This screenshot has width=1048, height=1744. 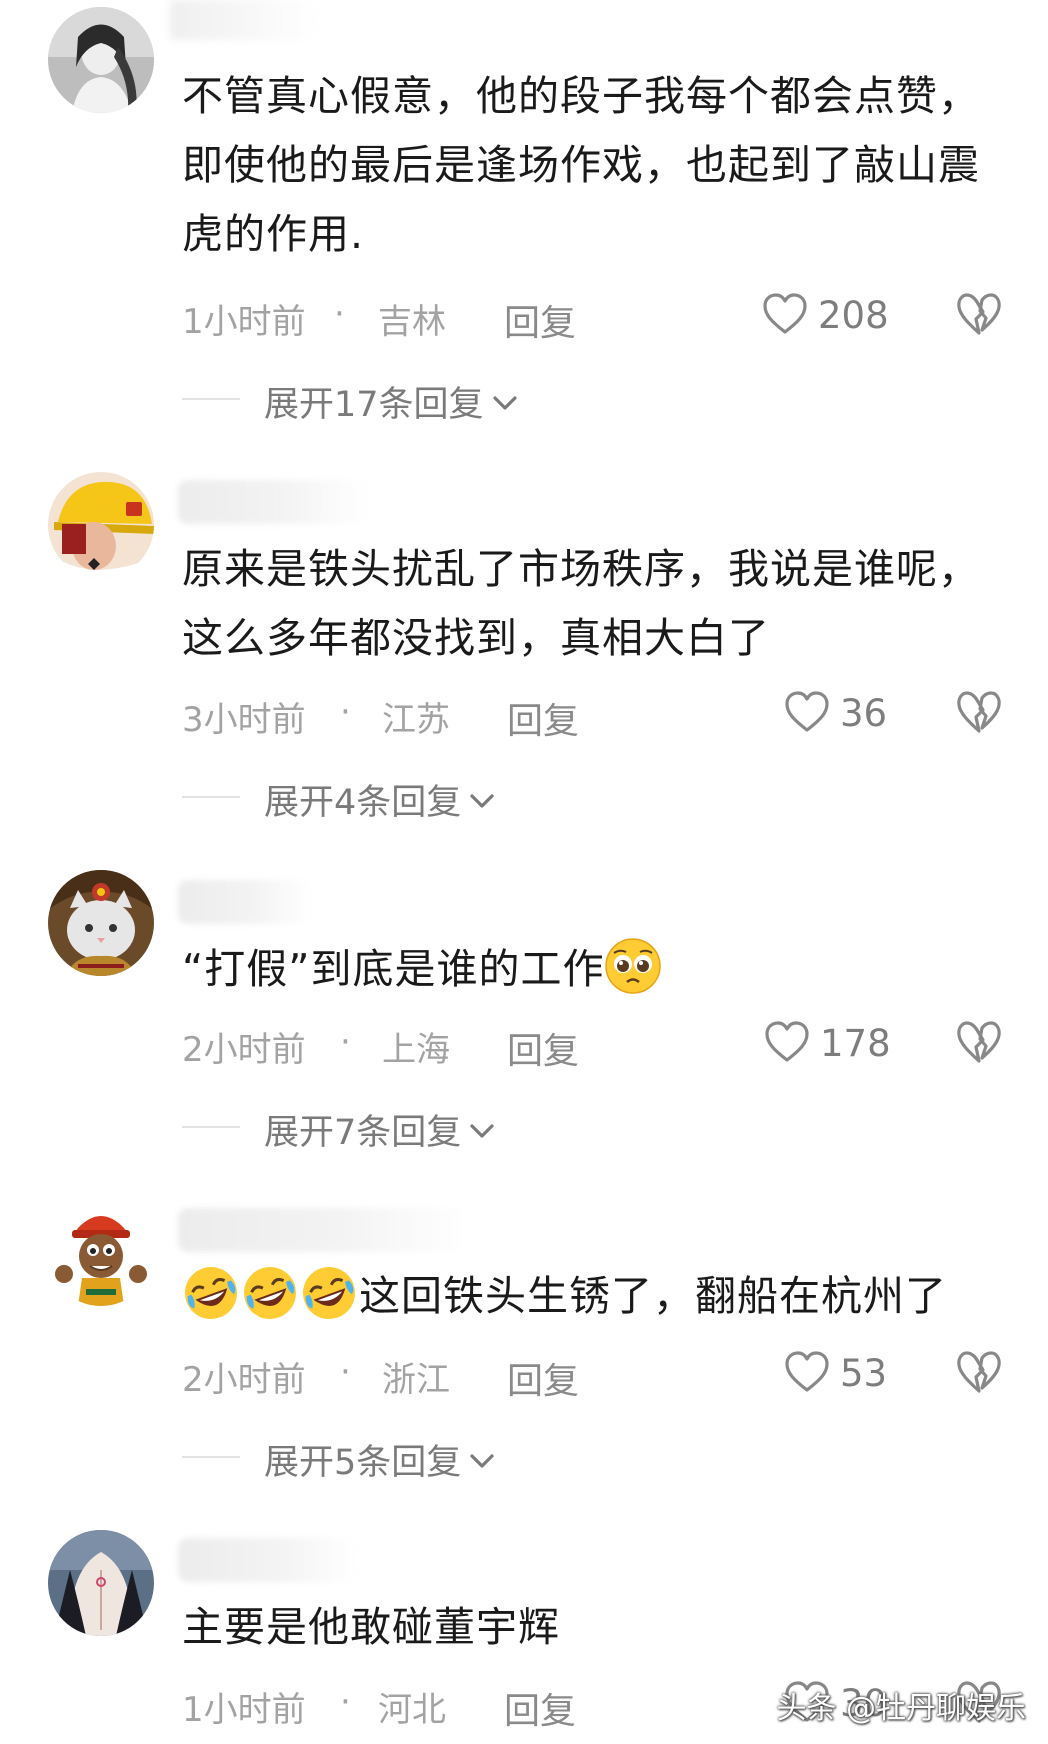 I want to click on comment-text-content: “打假”到底是谁的工作, so click(x=393, y=969).